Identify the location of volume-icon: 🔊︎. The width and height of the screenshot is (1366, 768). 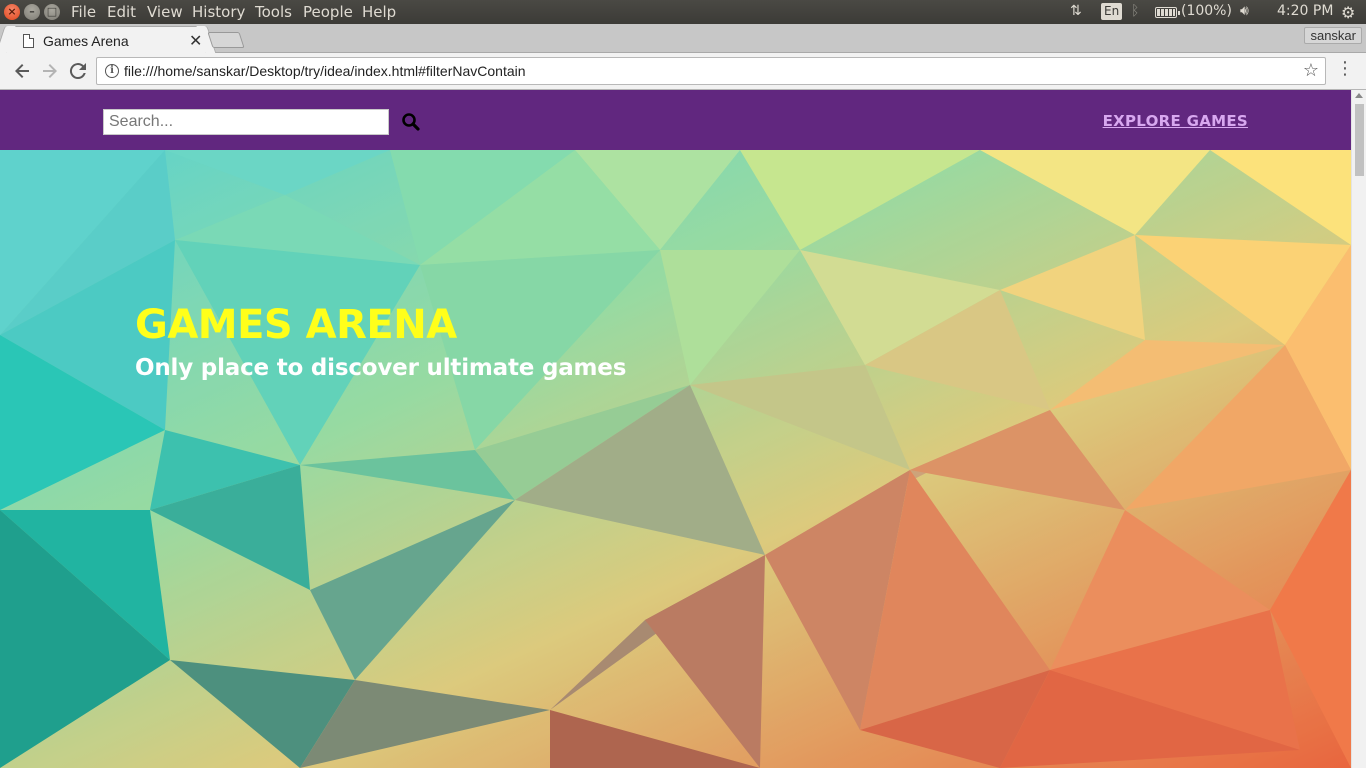
(1244, 11).